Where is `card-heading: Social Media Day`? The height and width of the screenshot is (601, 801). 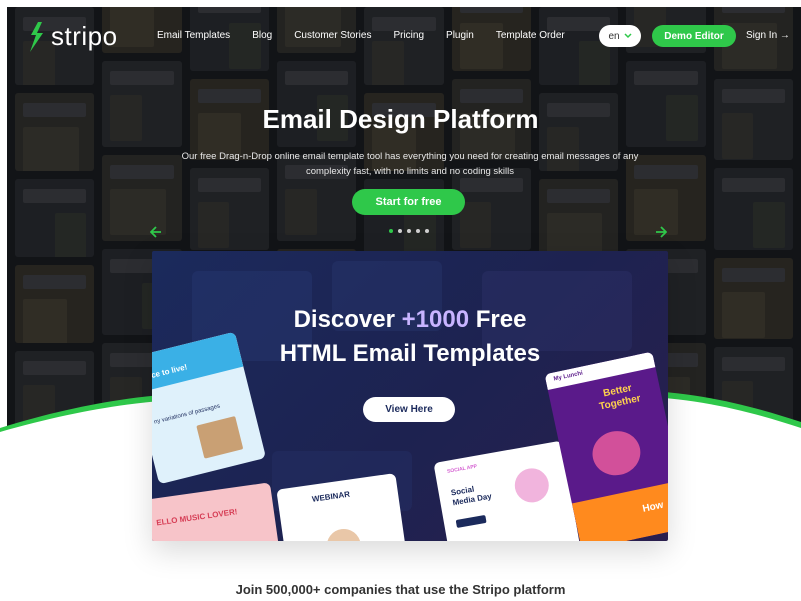
card-heading: Social Media Day is located at coordinates (471, 496).